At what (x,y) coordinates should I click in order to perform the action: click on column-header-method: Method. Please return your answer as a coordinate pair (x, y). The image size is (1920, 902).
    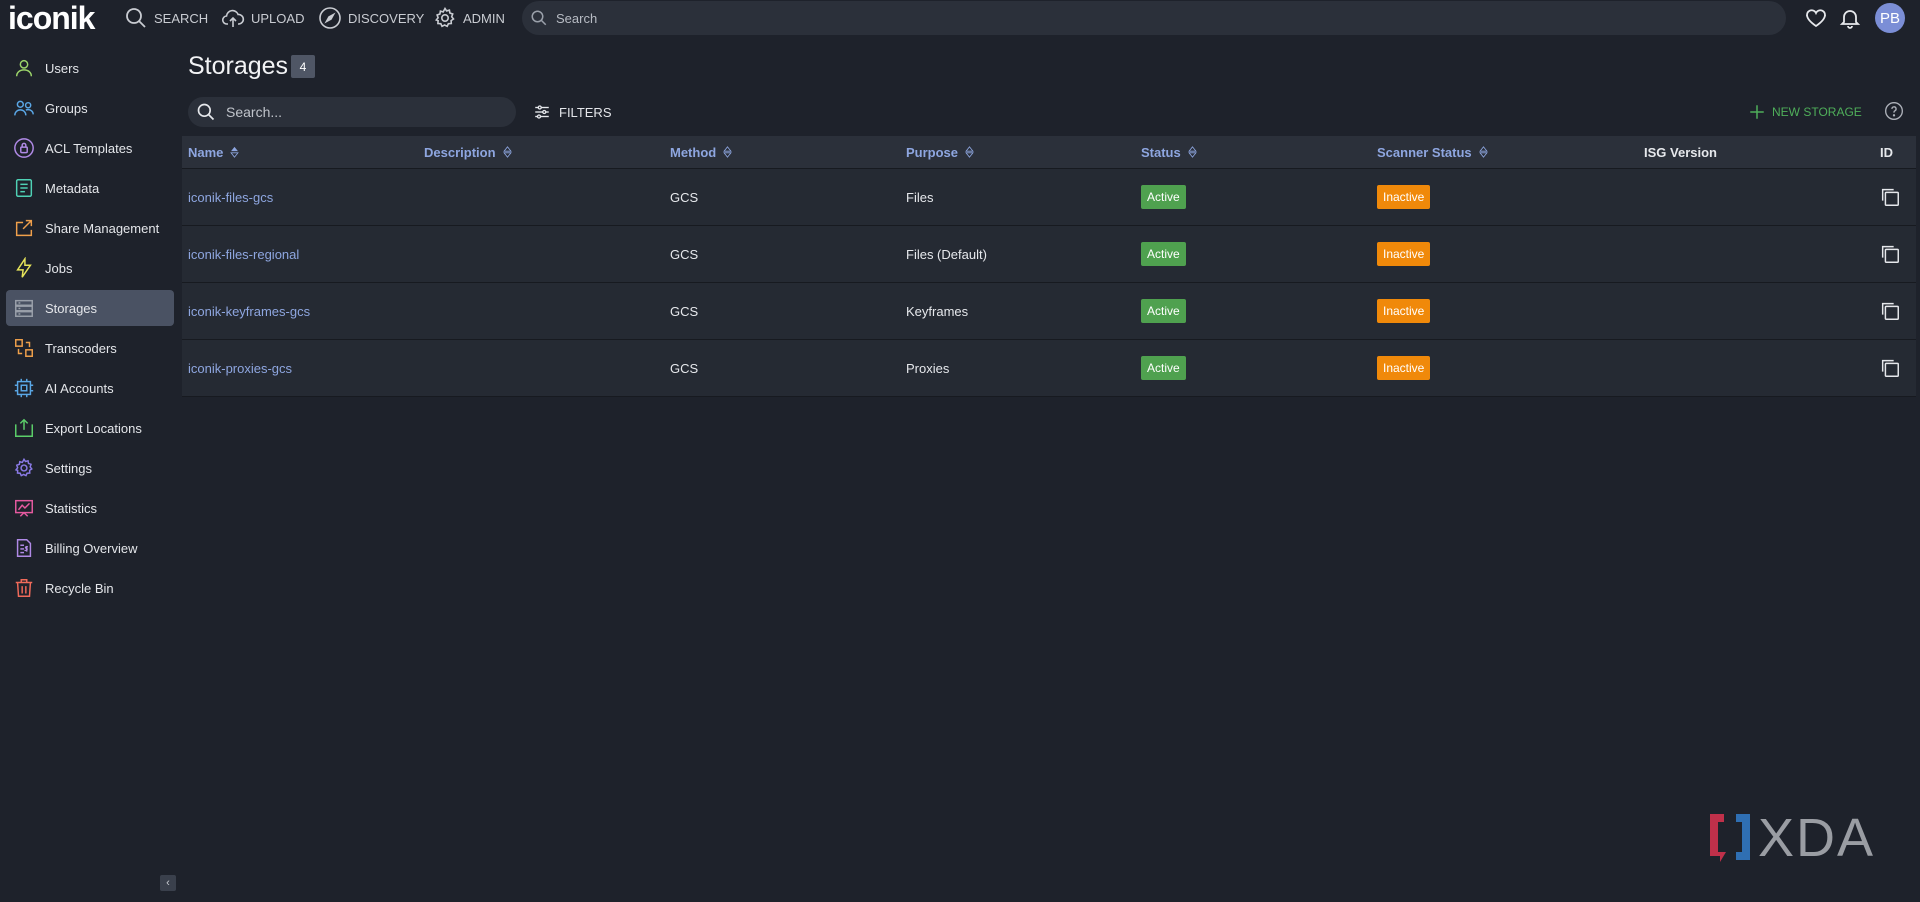
    Looking at the image, I should click on (701, 152).